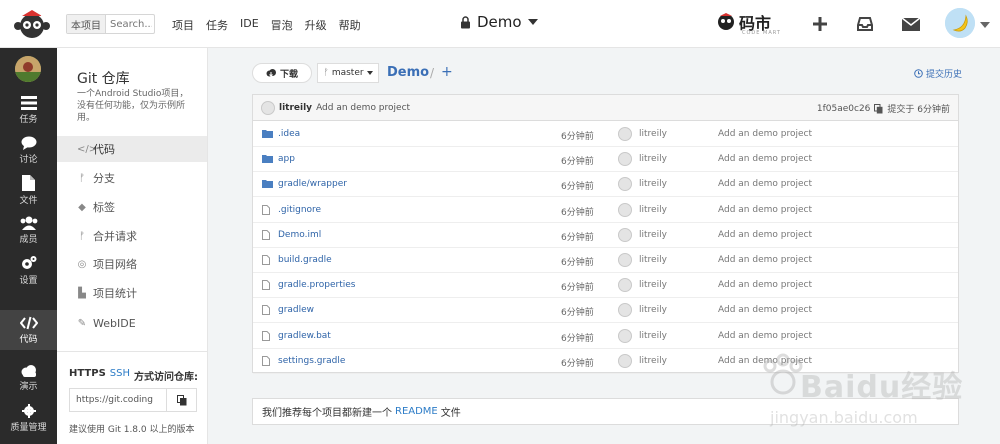  Describe the element at coordinates (86, 24) in the screenshot. I see `search-scope: 本项目` at that location.